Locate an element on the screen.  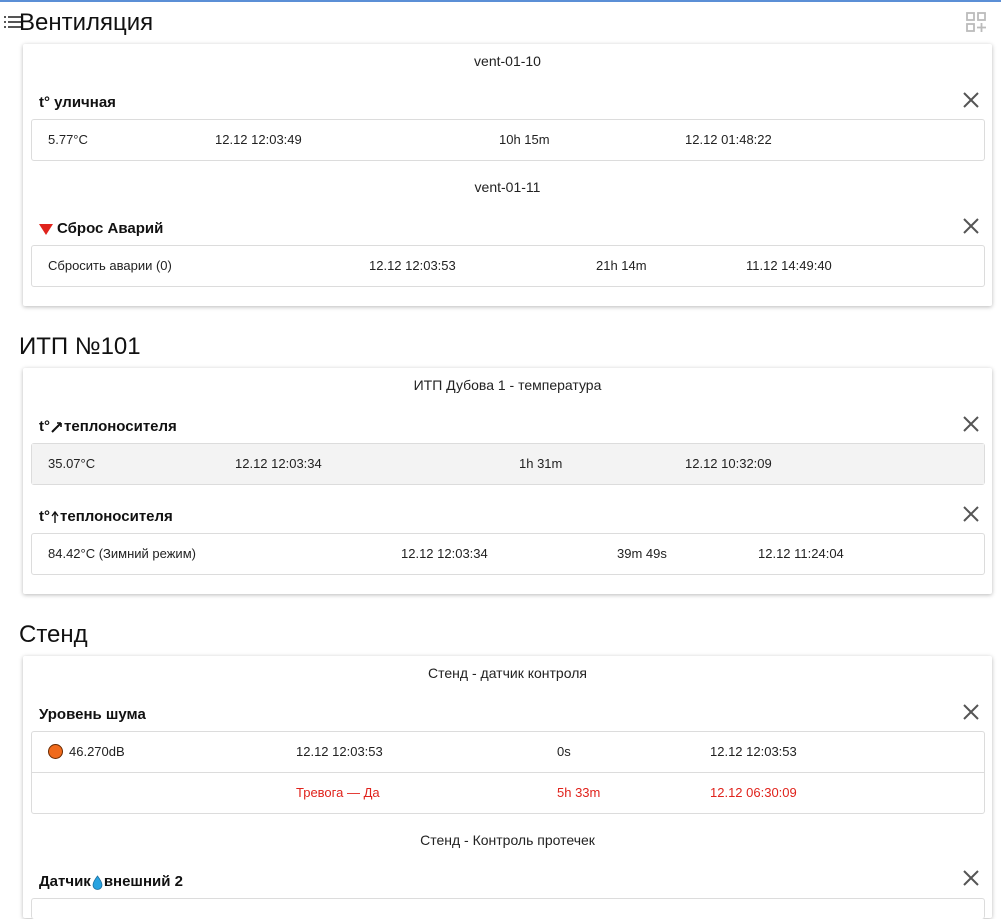
timestamp: 12.12 12:03:49 is located at coordinates (258, 139).